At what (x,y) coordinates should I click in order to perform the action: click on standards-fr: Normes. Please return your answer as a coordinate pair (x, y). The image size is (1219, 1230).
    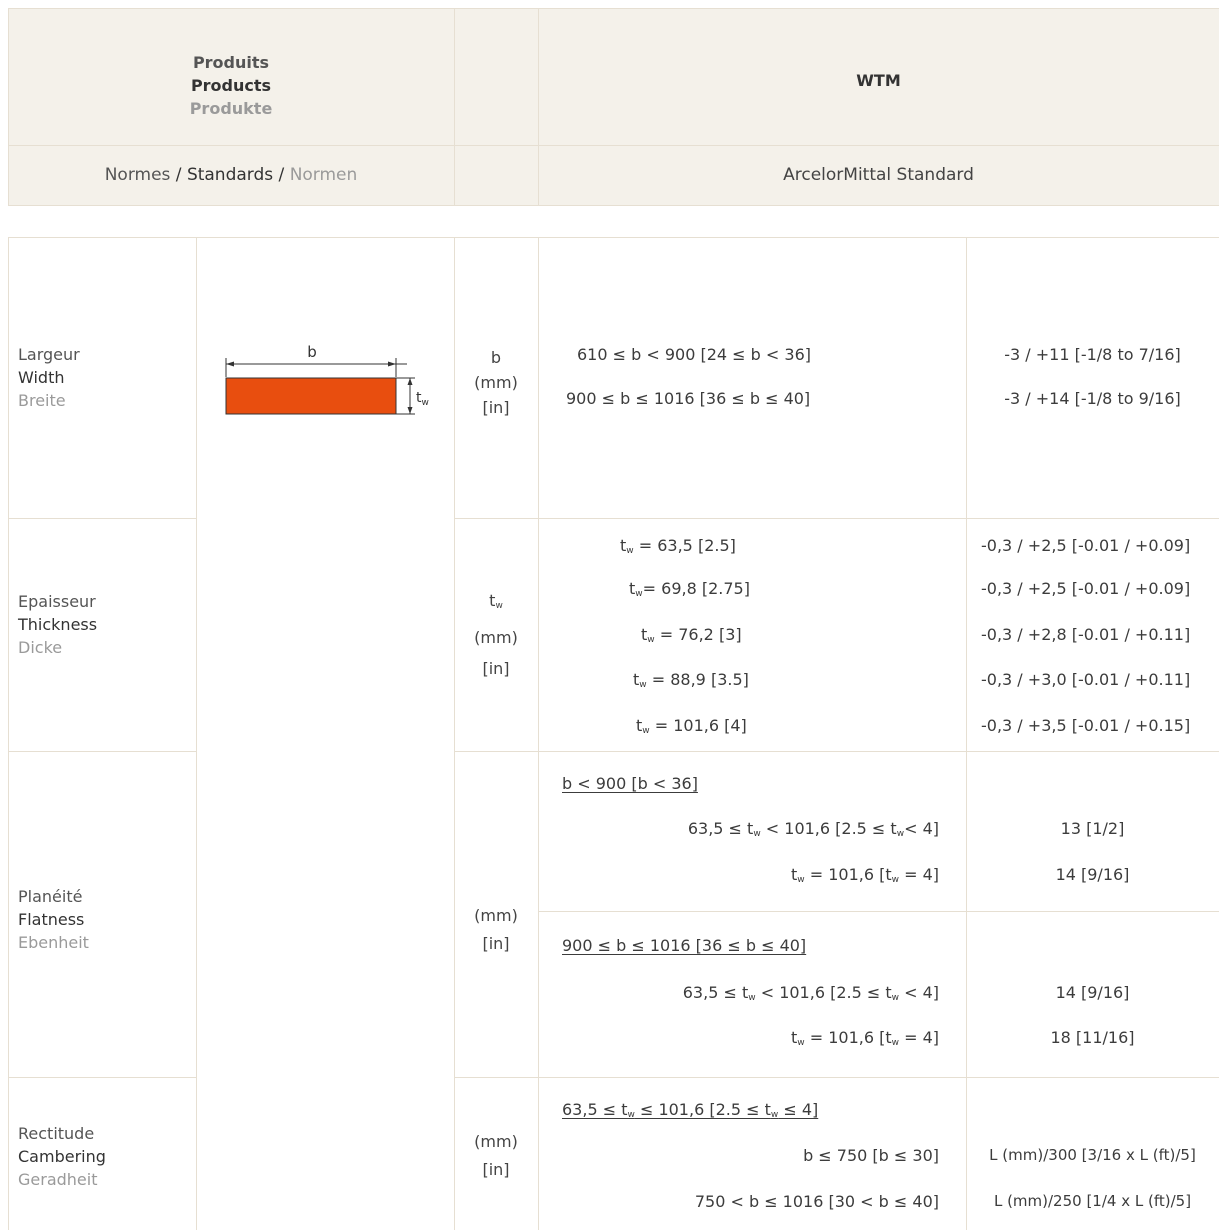
    Looking at the image, I should click on (137, 175).